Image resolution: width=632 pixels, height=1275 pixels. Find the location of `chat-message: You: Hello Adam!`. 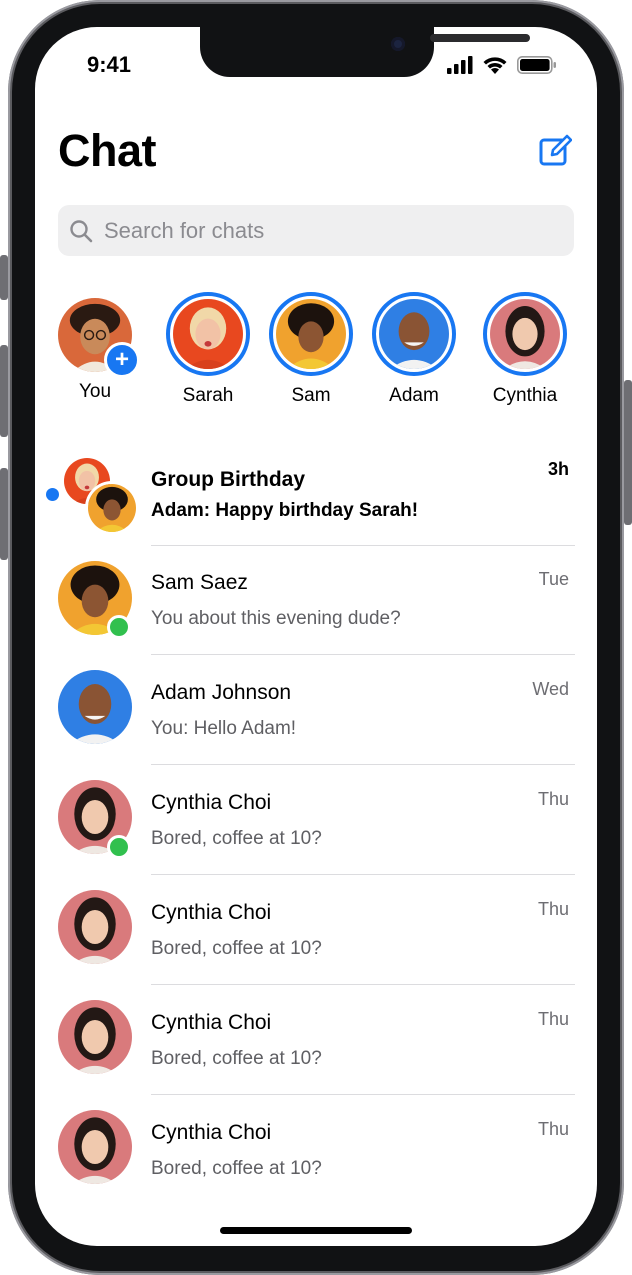

chat-message: You: Hello Adam! is located at coordinates (224, 728).